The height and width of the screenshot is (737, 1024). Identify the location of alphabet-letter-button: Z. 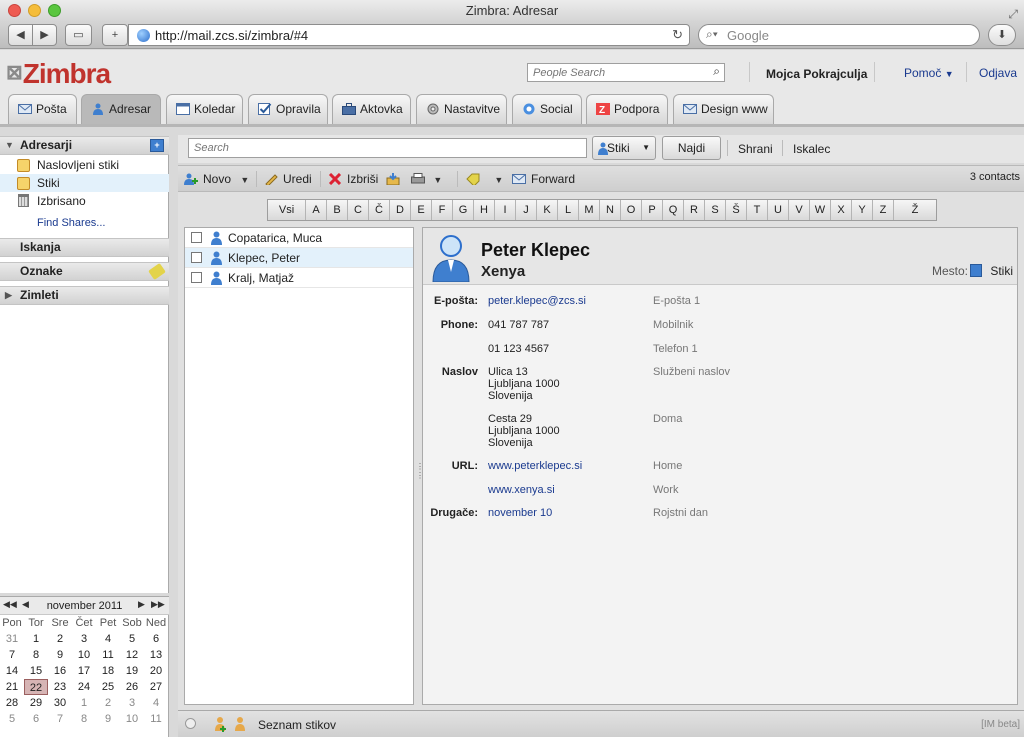
(883, 210).